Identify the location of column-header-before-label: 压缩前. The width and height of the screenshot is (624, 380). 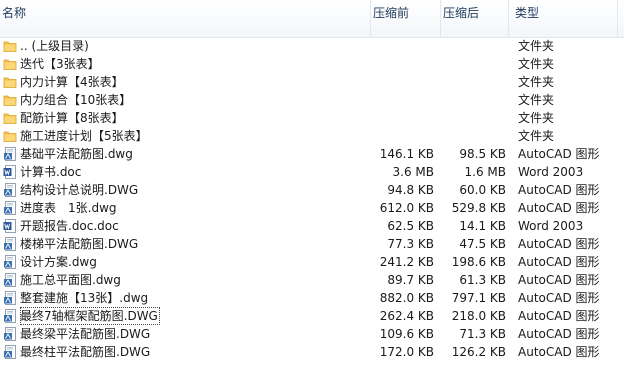
(391, 13).